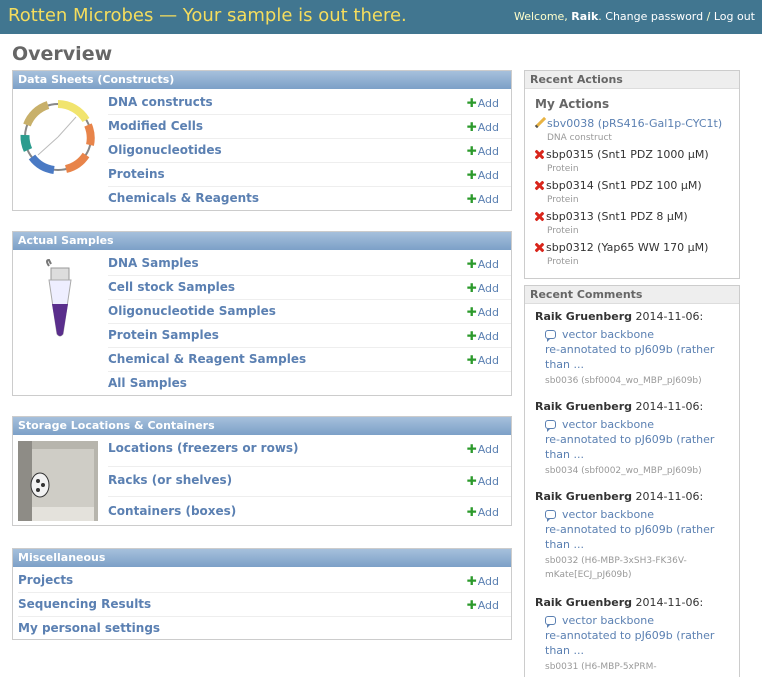 Image resolution: width=762 pixels, height=677 pixels. What do you see at coordinates (264, 628) in the screenshot?
I see `list-item-personal-settings: My personal settings` at bounding box center [264, 628].